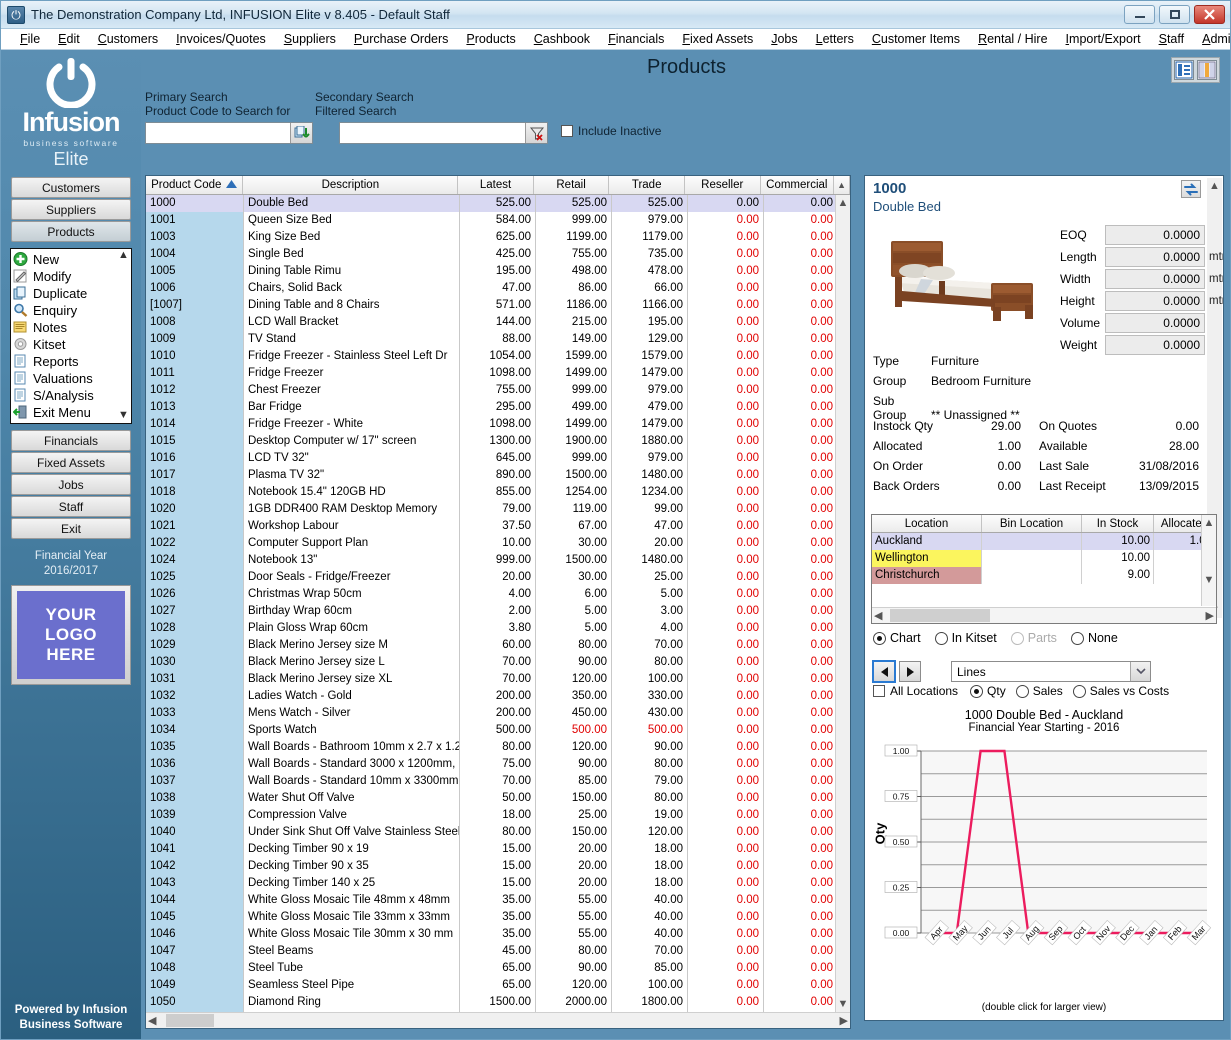 Image resolution: width=1231 pixels, height=1040 pixels. I want to click on menu-customers: Customers, so click(128, 39).